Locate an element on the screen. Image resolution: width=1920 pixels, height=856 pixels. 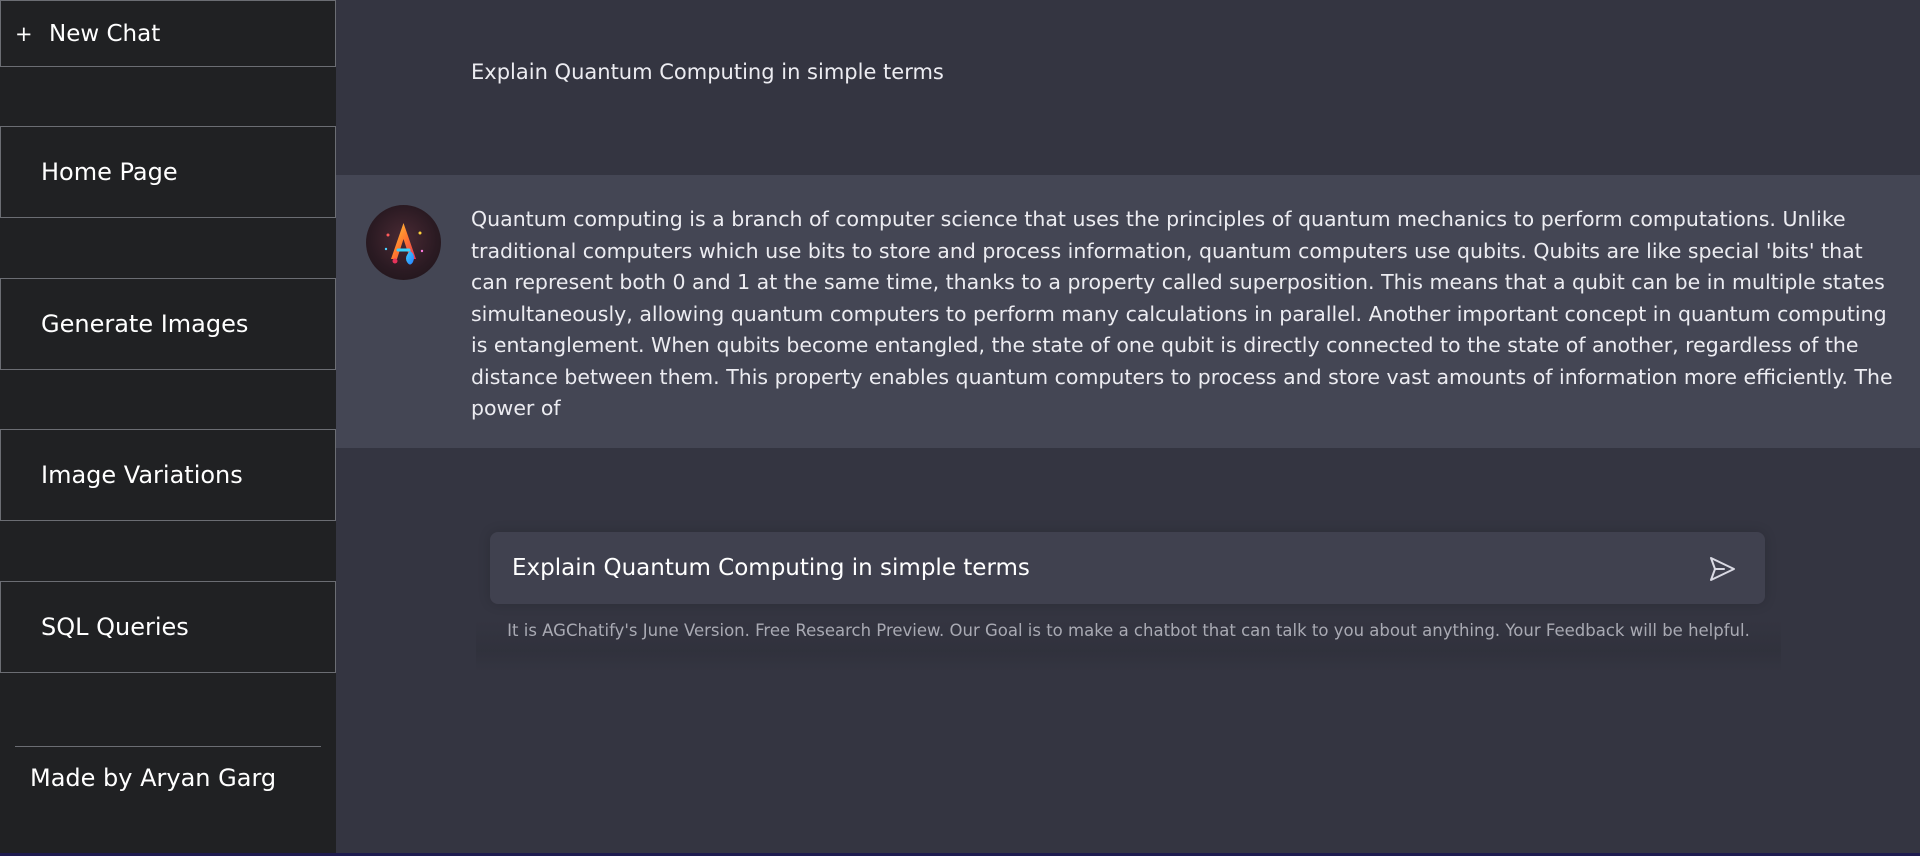
sidebar-item-home-page: Home Page is located at coordinates (168, 172).